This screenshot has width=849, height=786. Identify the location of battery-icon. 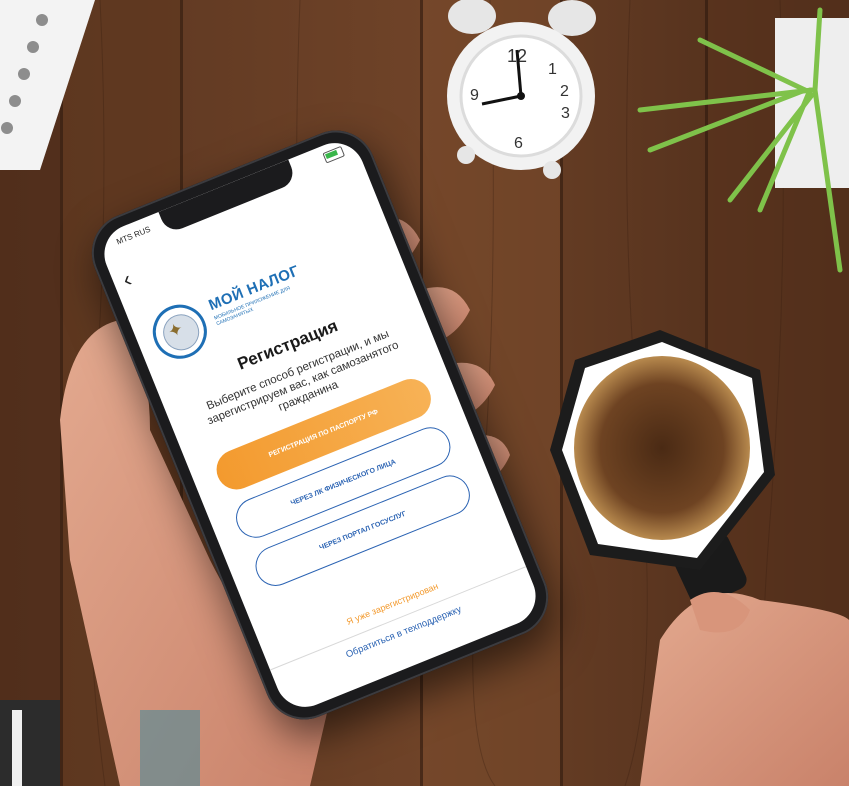
(334, 154).